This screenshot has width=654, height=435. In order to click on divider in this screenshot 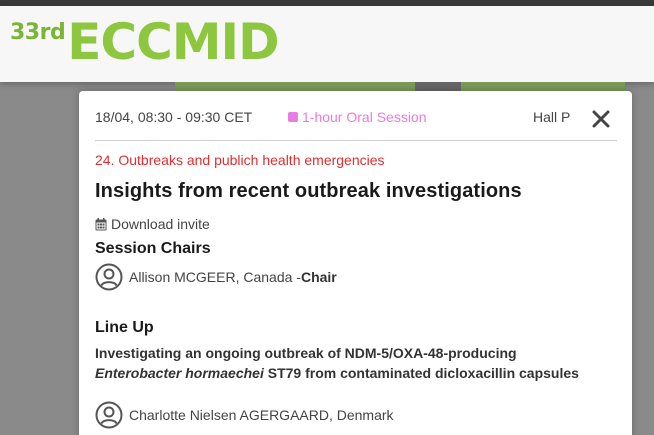, I will do `click(356, 140)`.